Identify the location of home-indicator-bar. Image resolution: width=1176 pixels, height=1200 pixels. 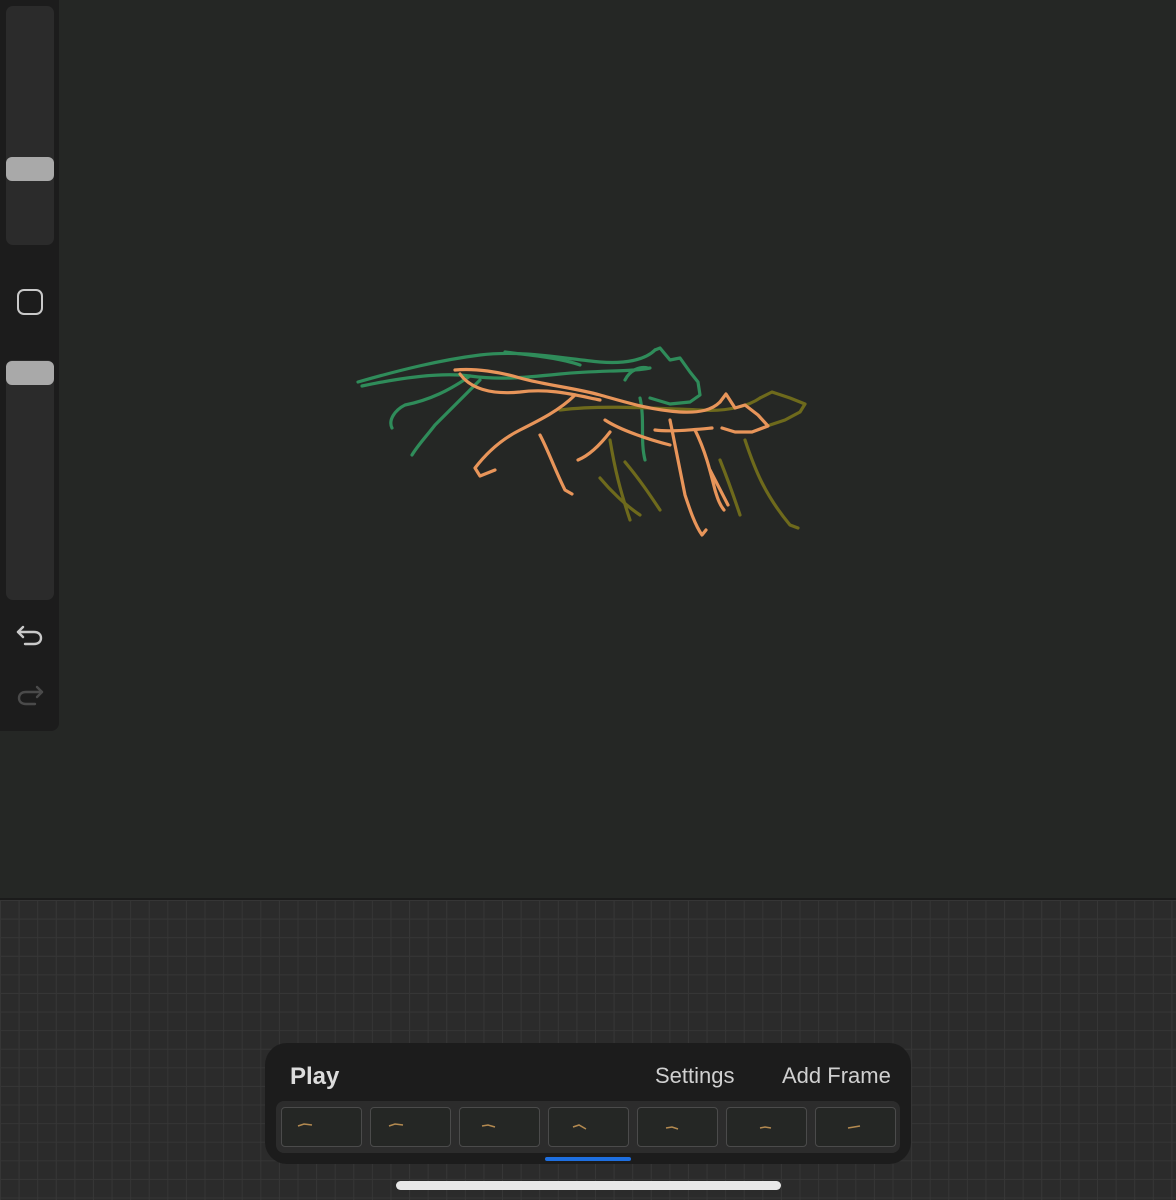
(588, 1185).